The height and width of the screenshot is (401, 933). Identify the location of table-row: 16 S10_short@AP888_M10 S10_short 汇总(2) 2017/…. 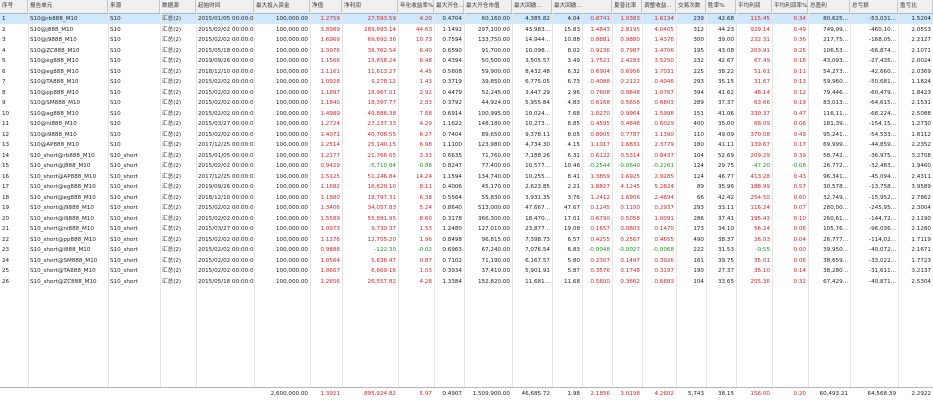
(466, 177).